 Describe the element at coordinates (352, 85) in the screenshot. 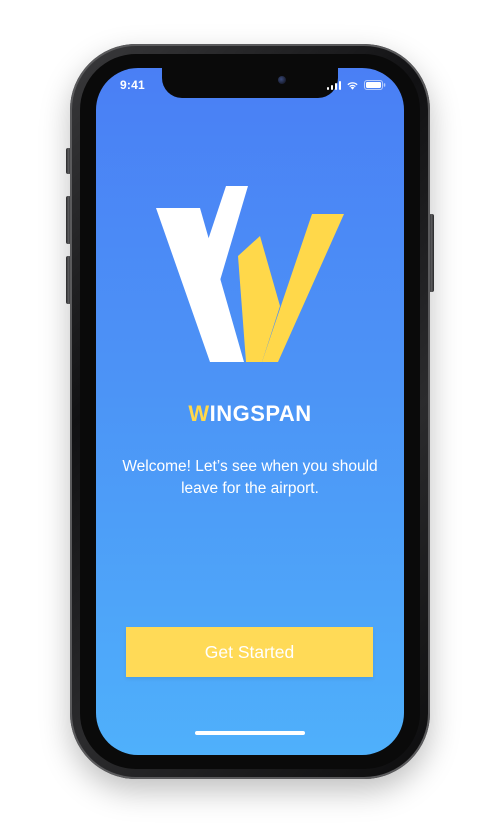

I see `wifi-icon` at that location.